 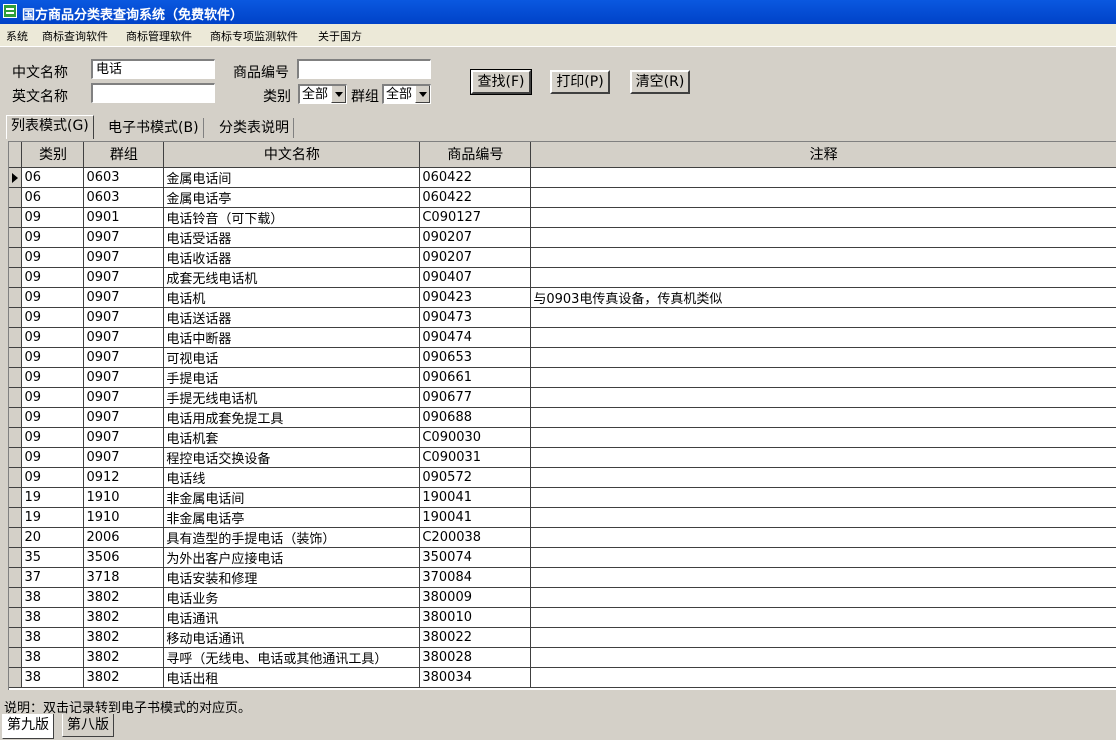 I want to click on table-row: 06 0603 金属电话亭 060422, so click(x=562, y=197).